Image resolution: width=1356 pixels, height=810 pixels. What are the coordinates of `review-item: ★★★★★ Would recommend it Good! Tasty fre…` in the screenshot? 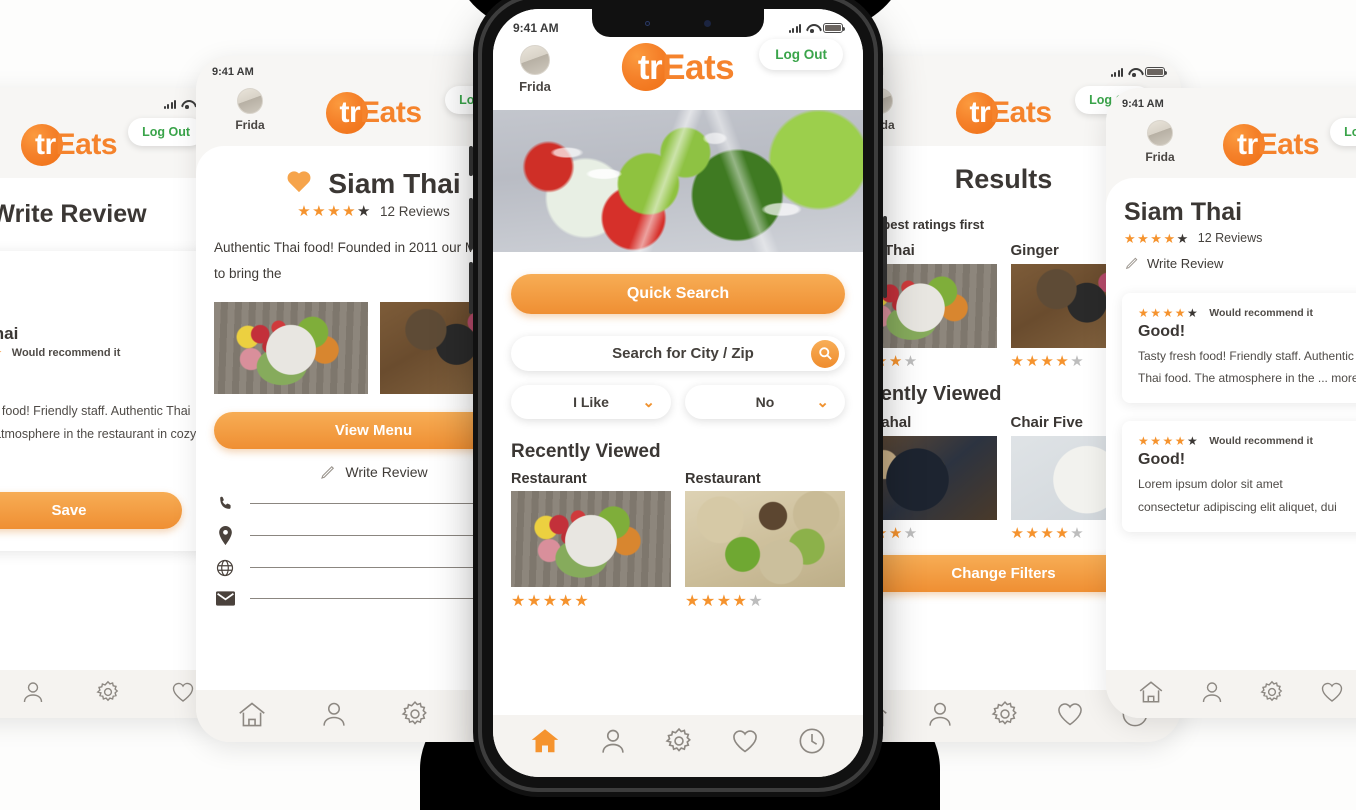 It's located at (1239, 348).